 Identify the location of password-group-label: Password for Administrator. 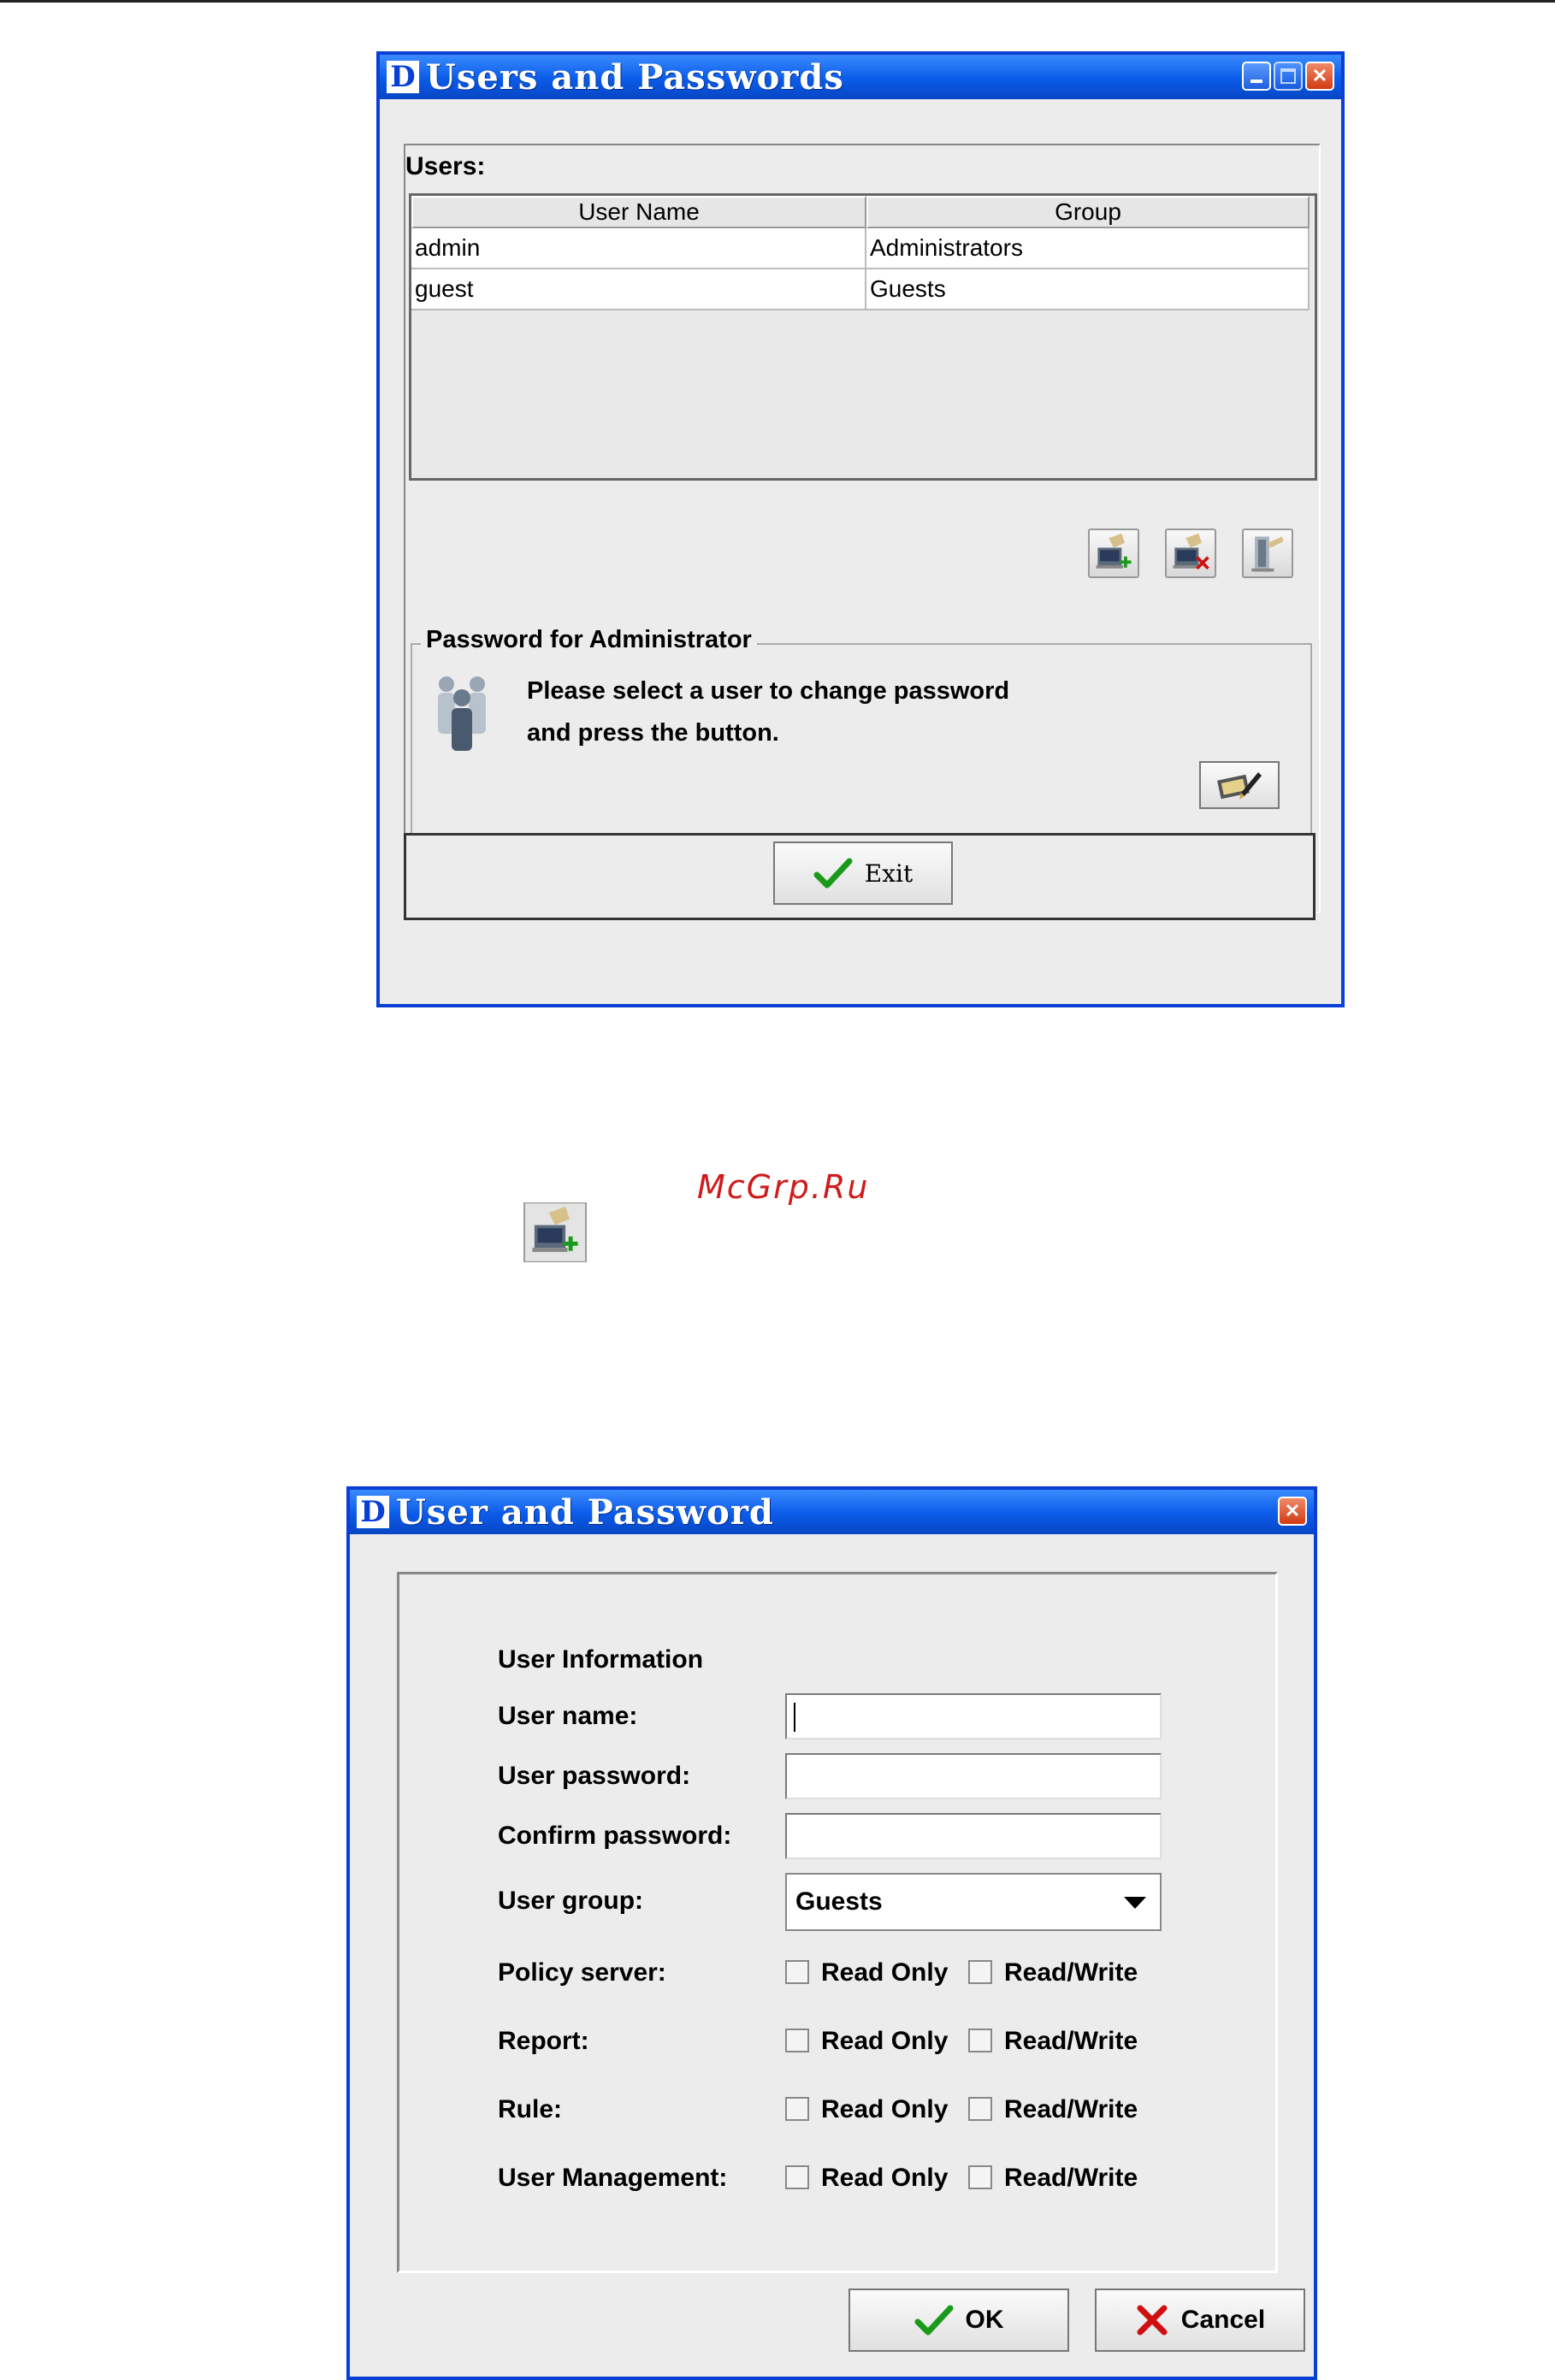
(589, 640).